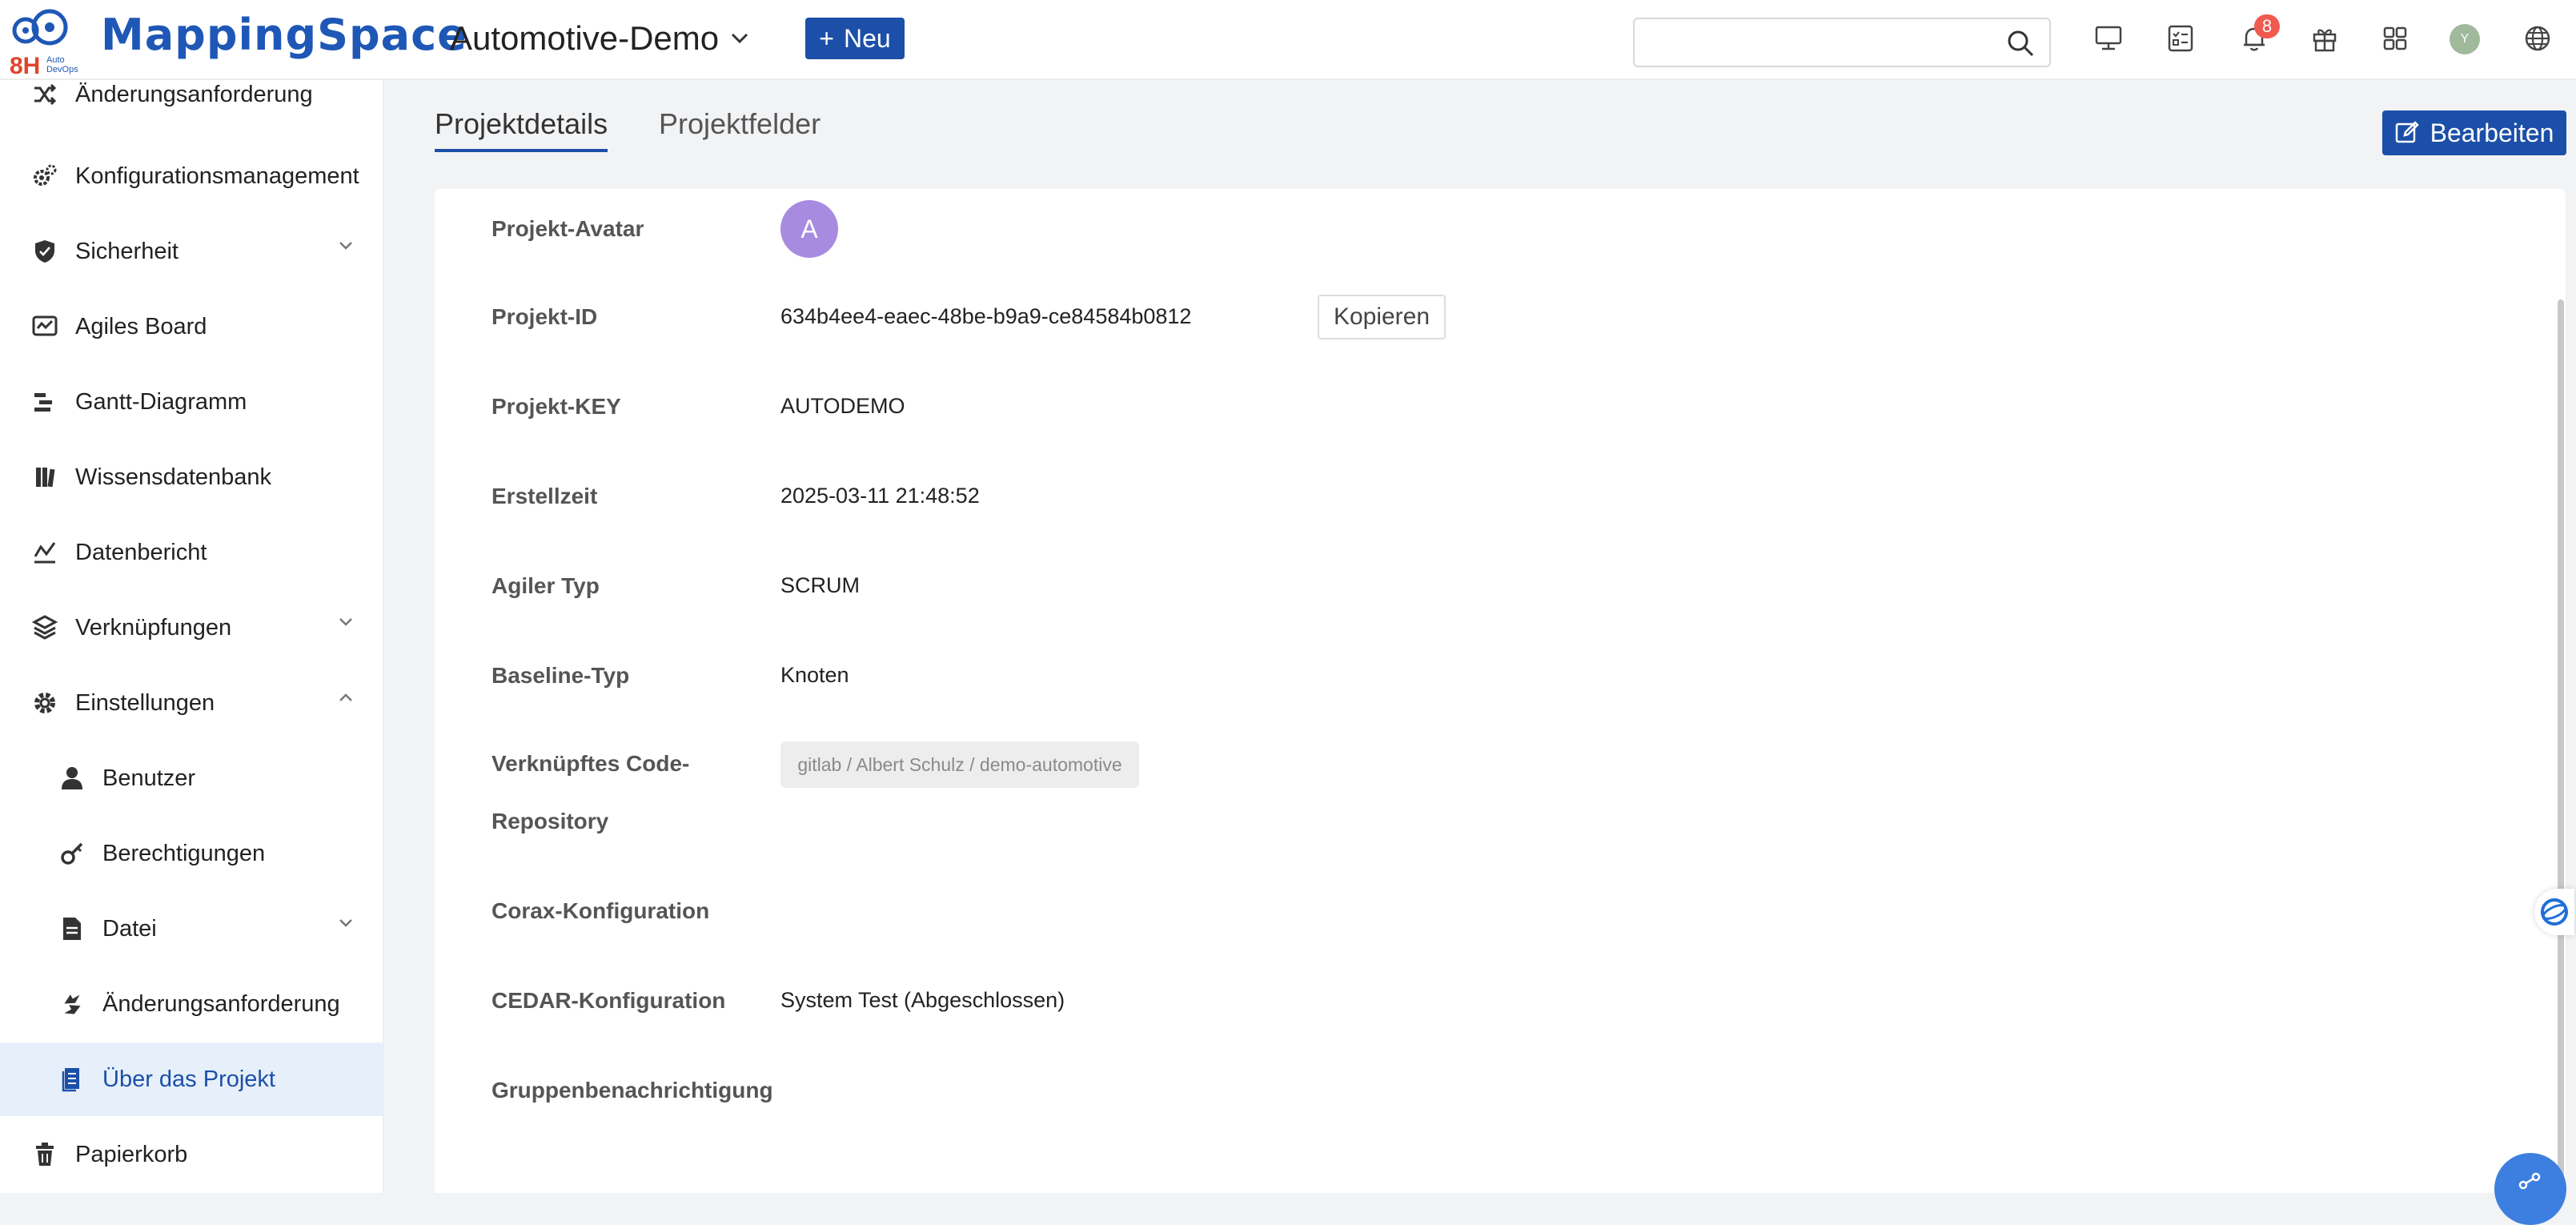 This screenshot has width=2576, height=1225. I want to click on swap-icon, so click(72, 1004).